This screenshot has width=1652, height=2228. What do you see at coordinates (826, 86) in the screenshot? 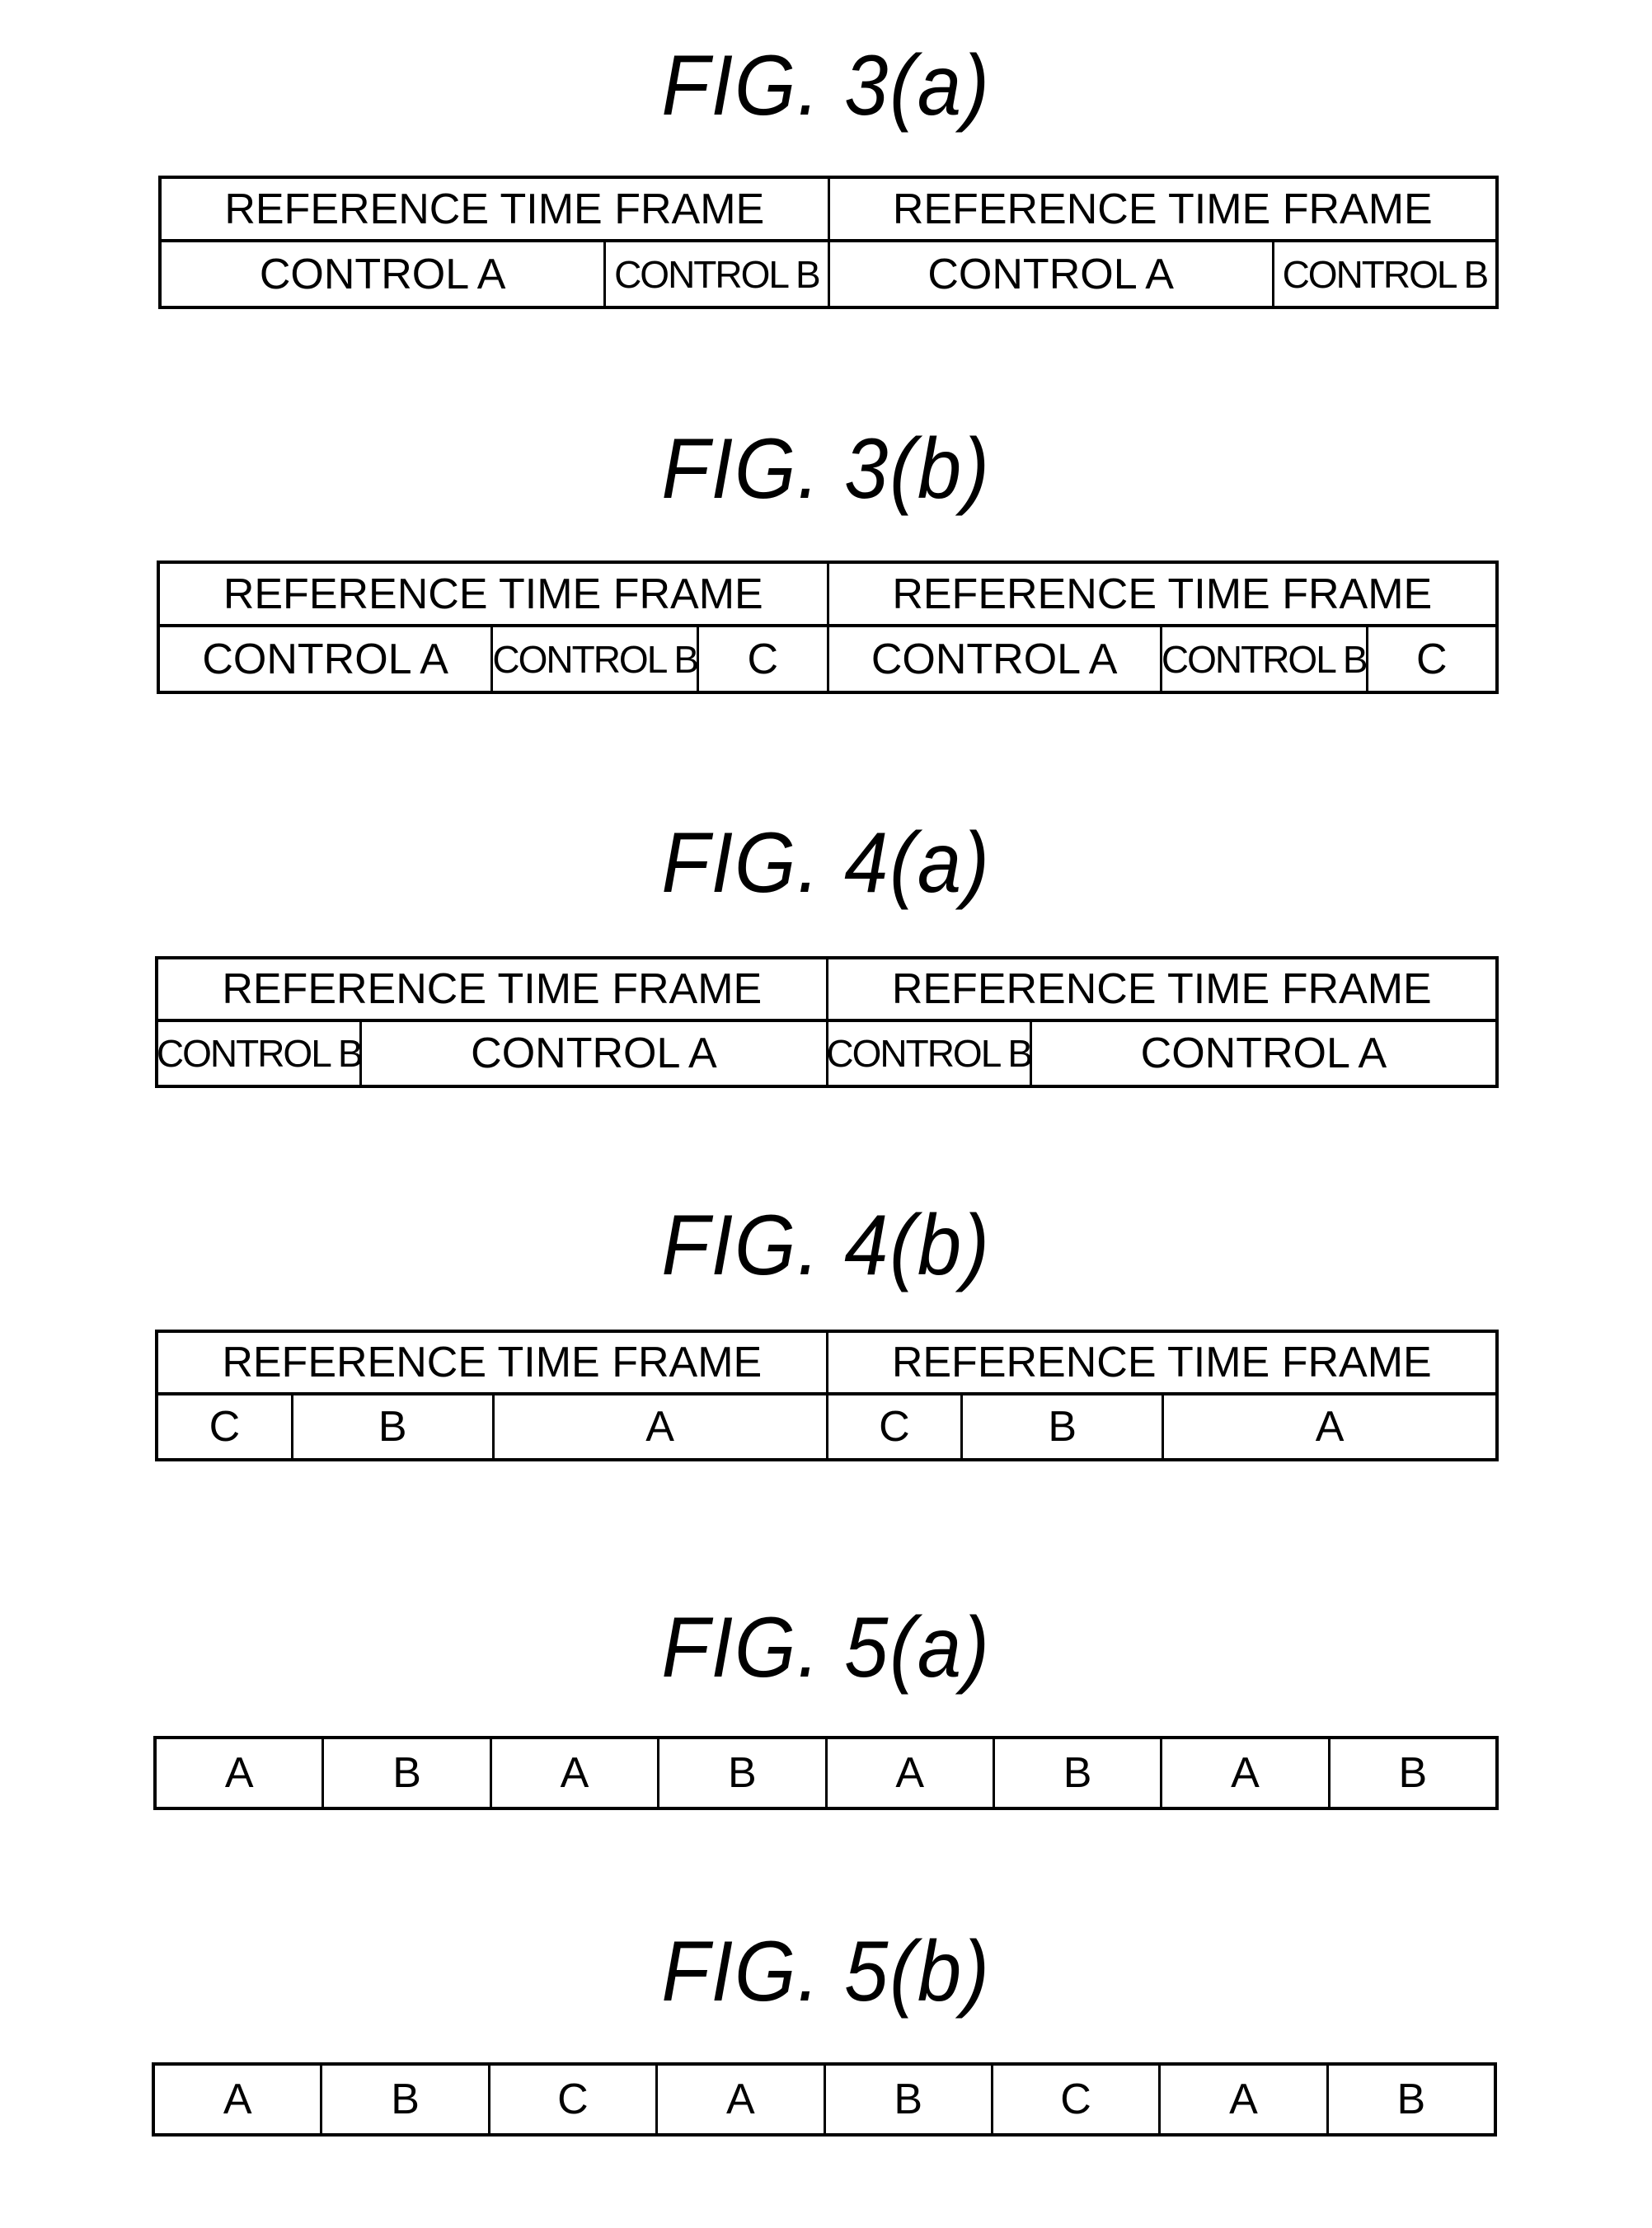
I see `figure-title: FIG. 3(a)` at bounding box center [826, 86].